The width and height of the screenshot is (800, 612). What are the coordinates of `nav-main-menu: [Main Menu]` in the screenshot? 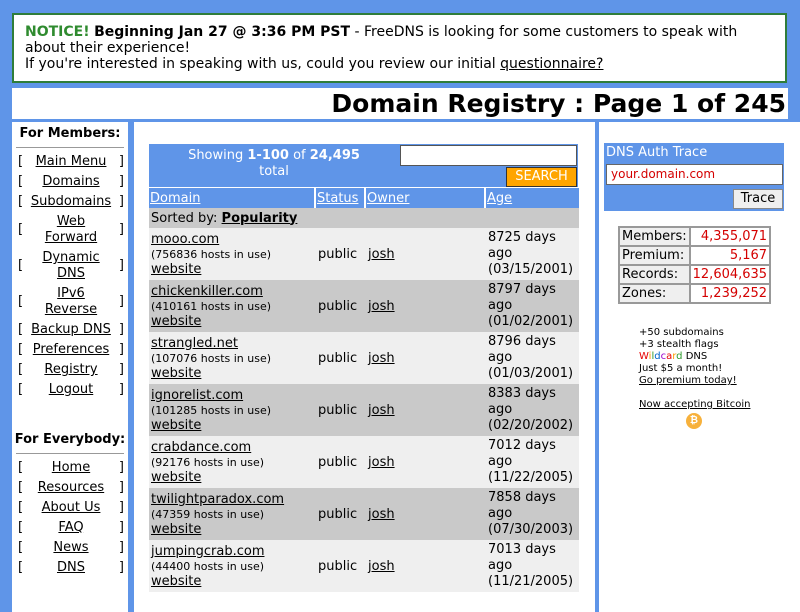 It's located at (70, 162).